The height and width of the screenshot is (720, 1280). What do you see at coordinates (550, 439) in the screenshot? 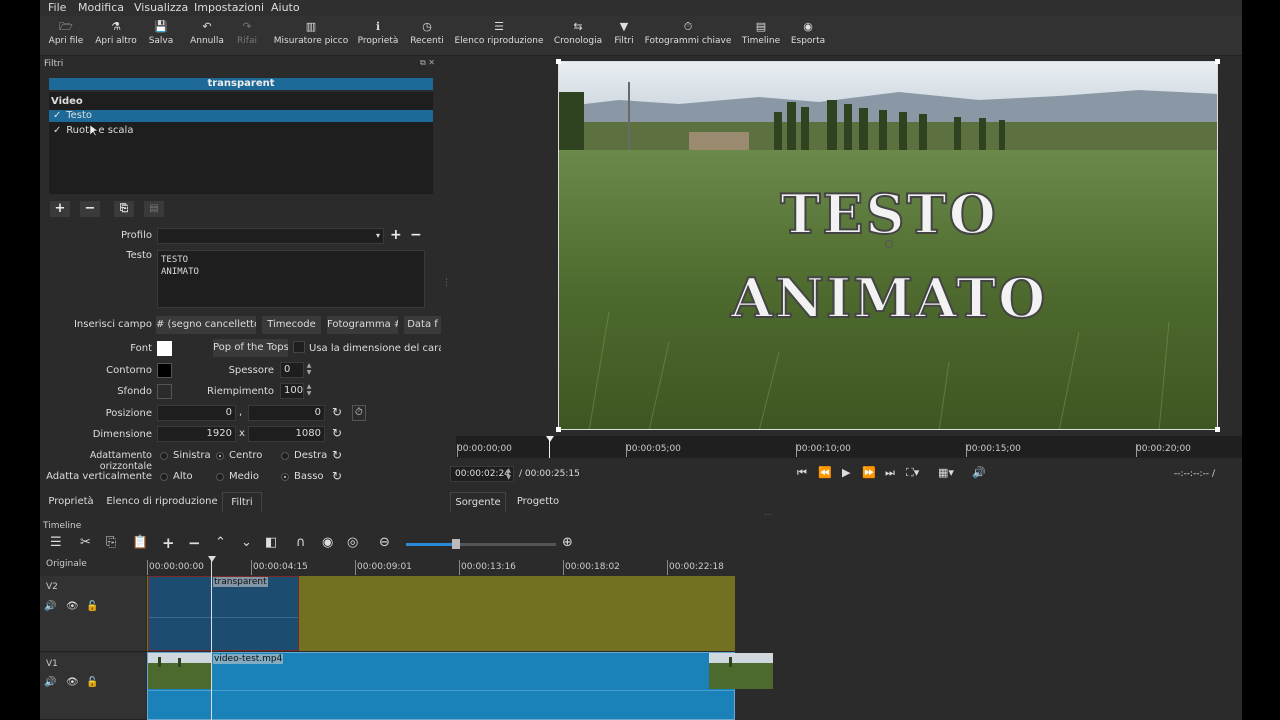
I see `playhead-marker-icon` at bounding box center [550, 439].